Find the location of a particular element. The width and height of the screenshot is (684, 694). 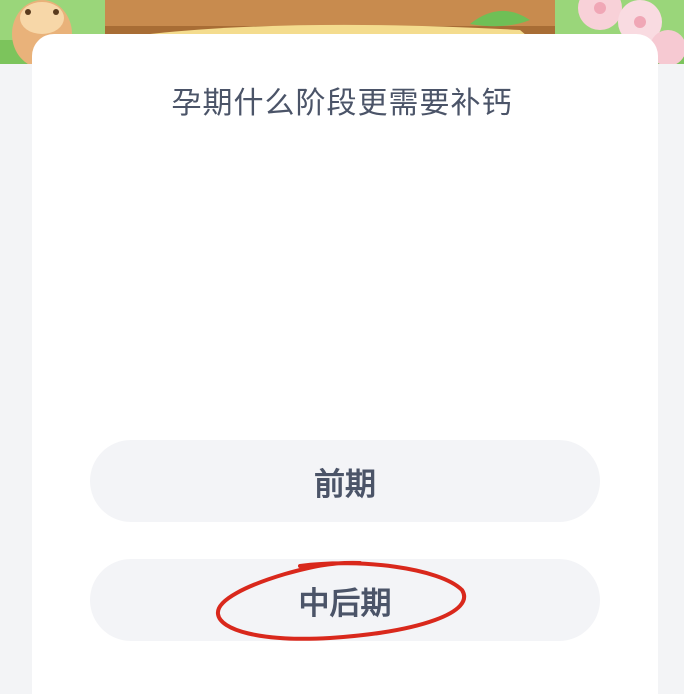

question-text: 孕期什么阶段更需要补钙 is located at coordinates (342, 103).